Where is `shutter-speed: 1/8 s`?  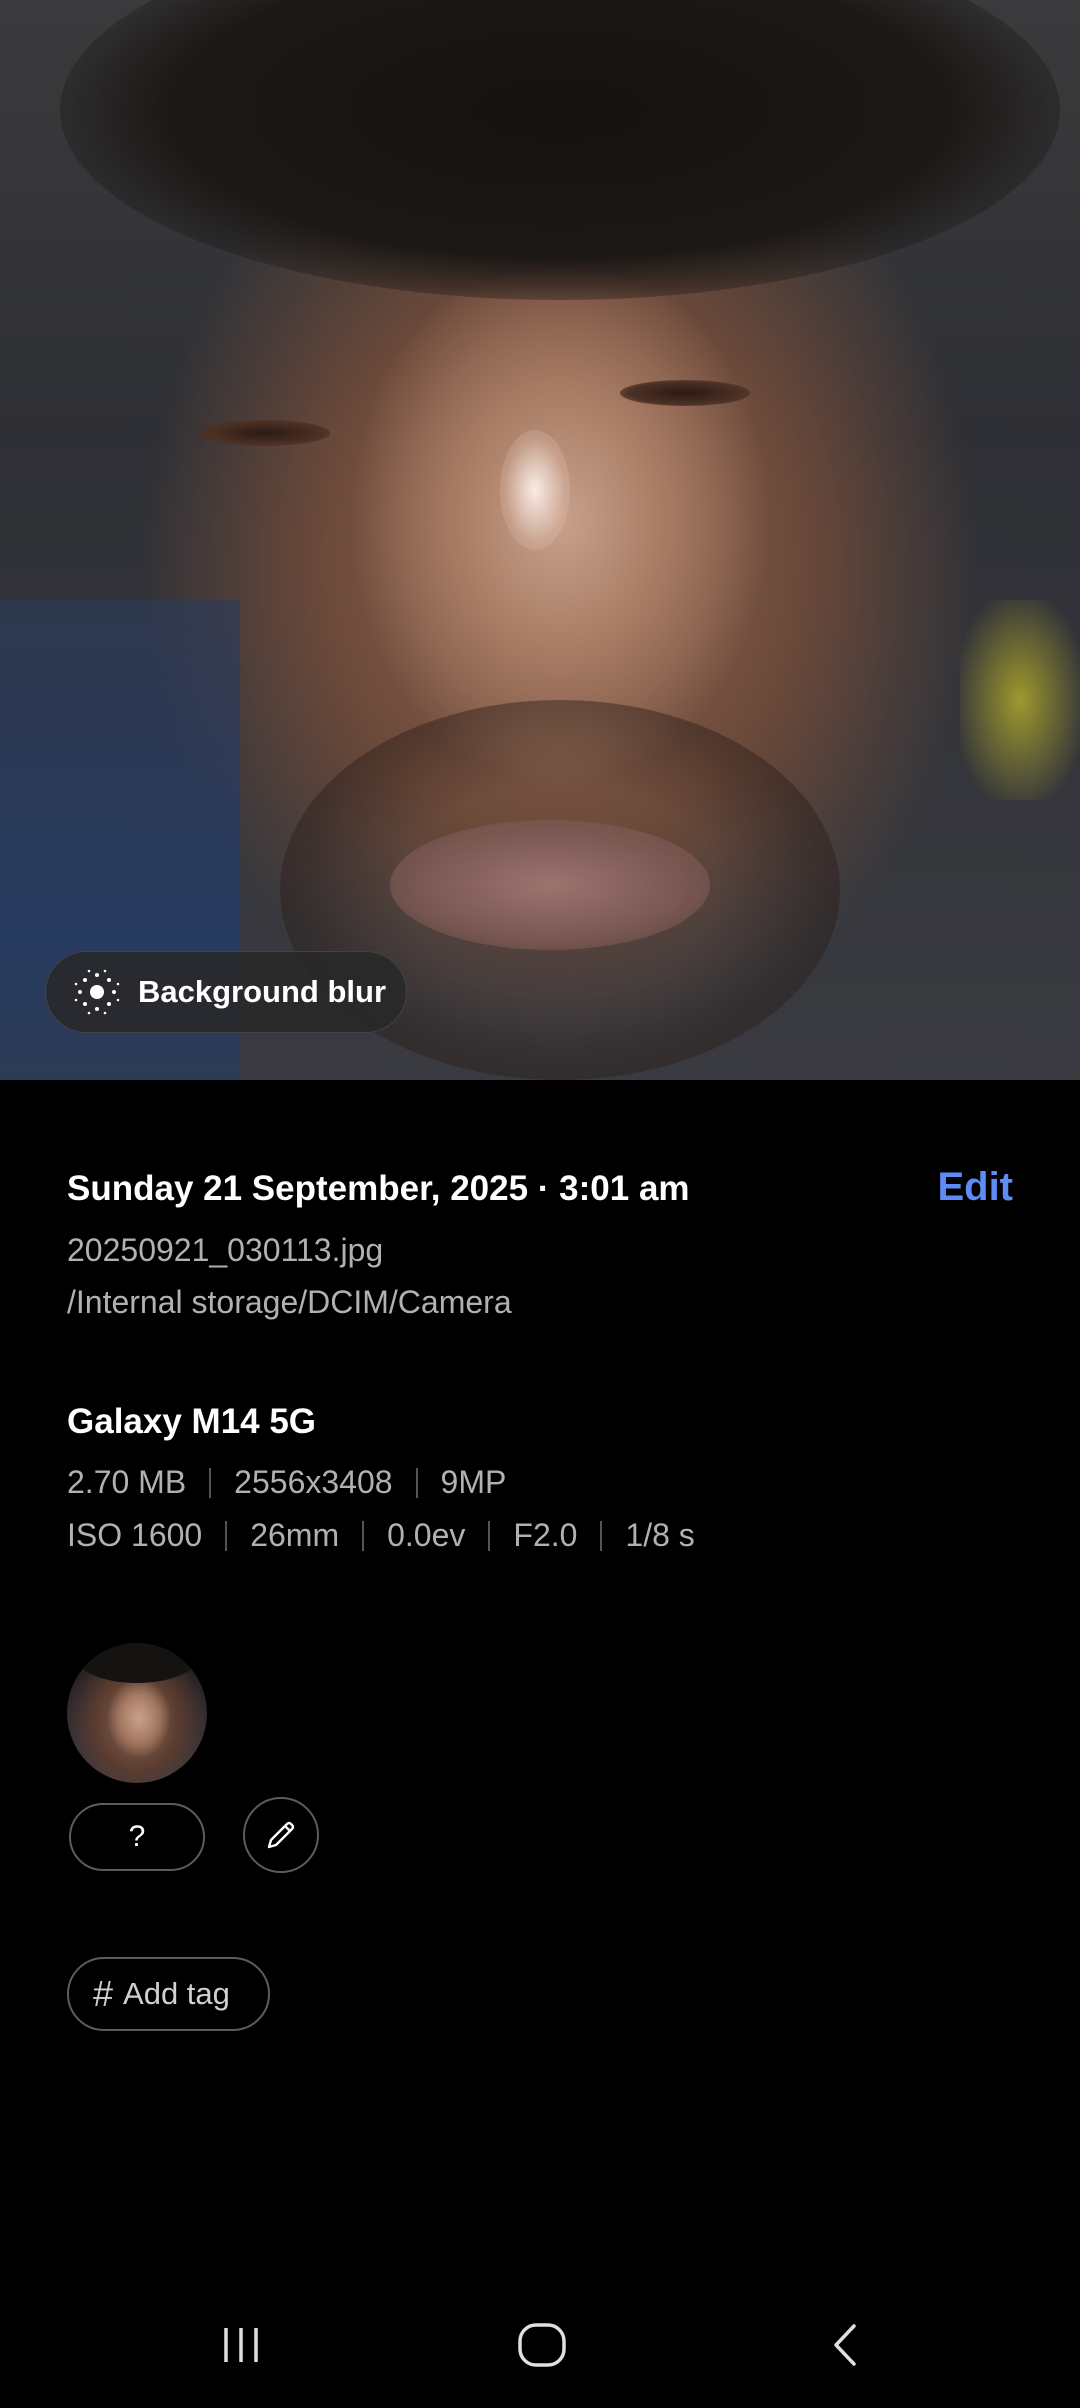
shutter-speed: 1/8 s is located at coordinates (660, 1535).